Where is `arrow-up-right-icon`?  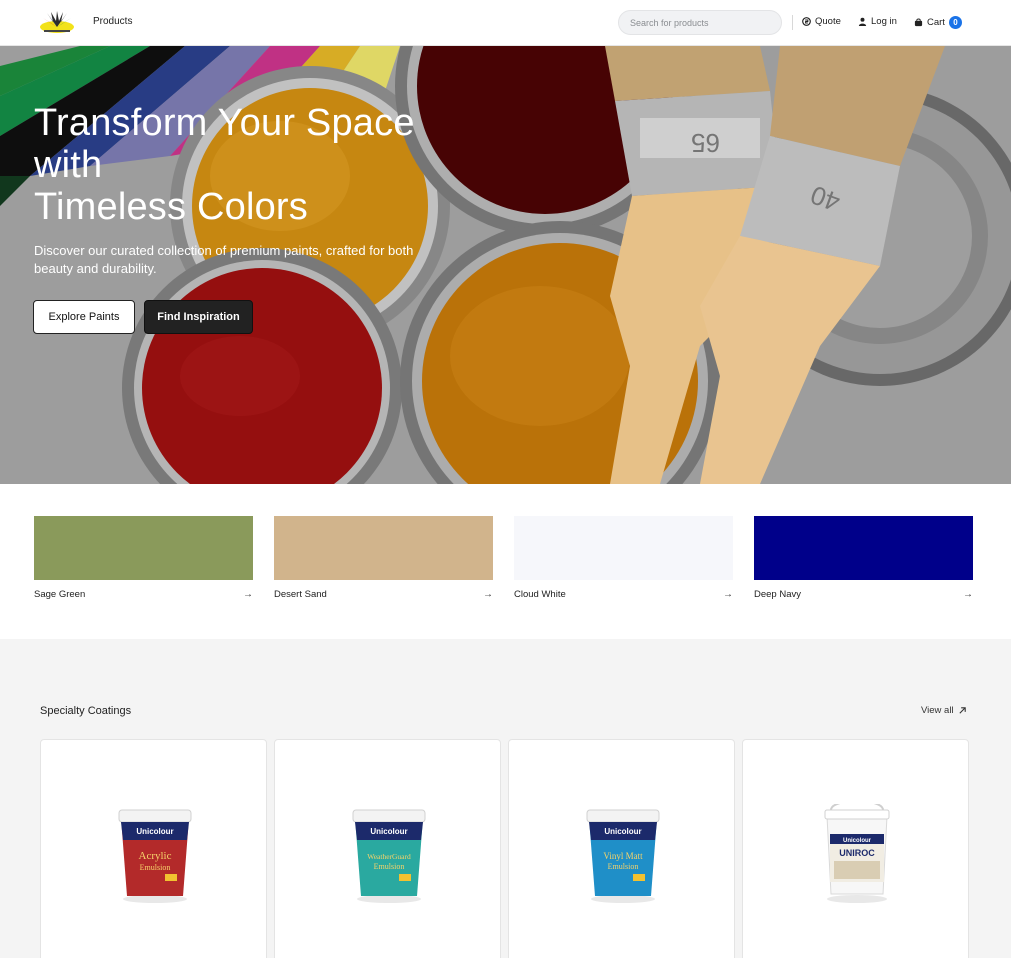
arrow-up-right-icon is located at coordinates (962, 710).